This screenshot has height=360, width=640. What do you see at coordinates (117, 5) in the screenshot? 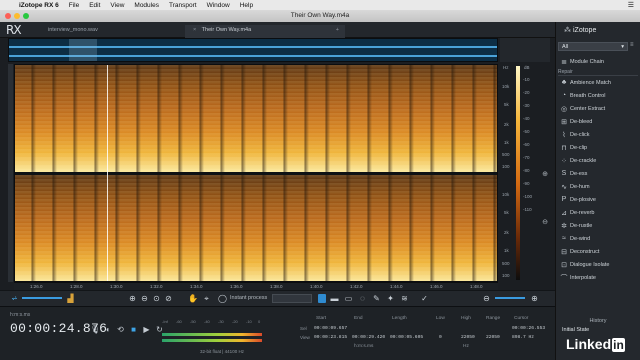
I see `menu-view: View` at bounding box center [117, 5].